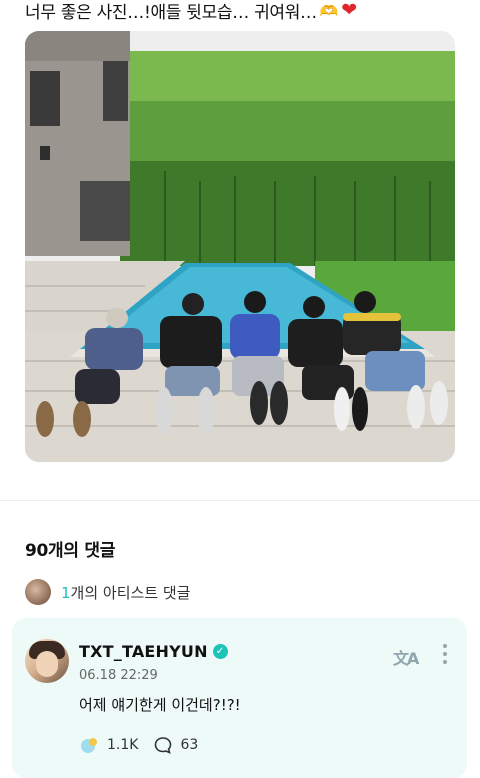 The width and height of the screenshot is (480, 778). What do you see at coordinates (47, 664) in the screenshot?
I see `avatar-face` at bounding box center [47, 664].